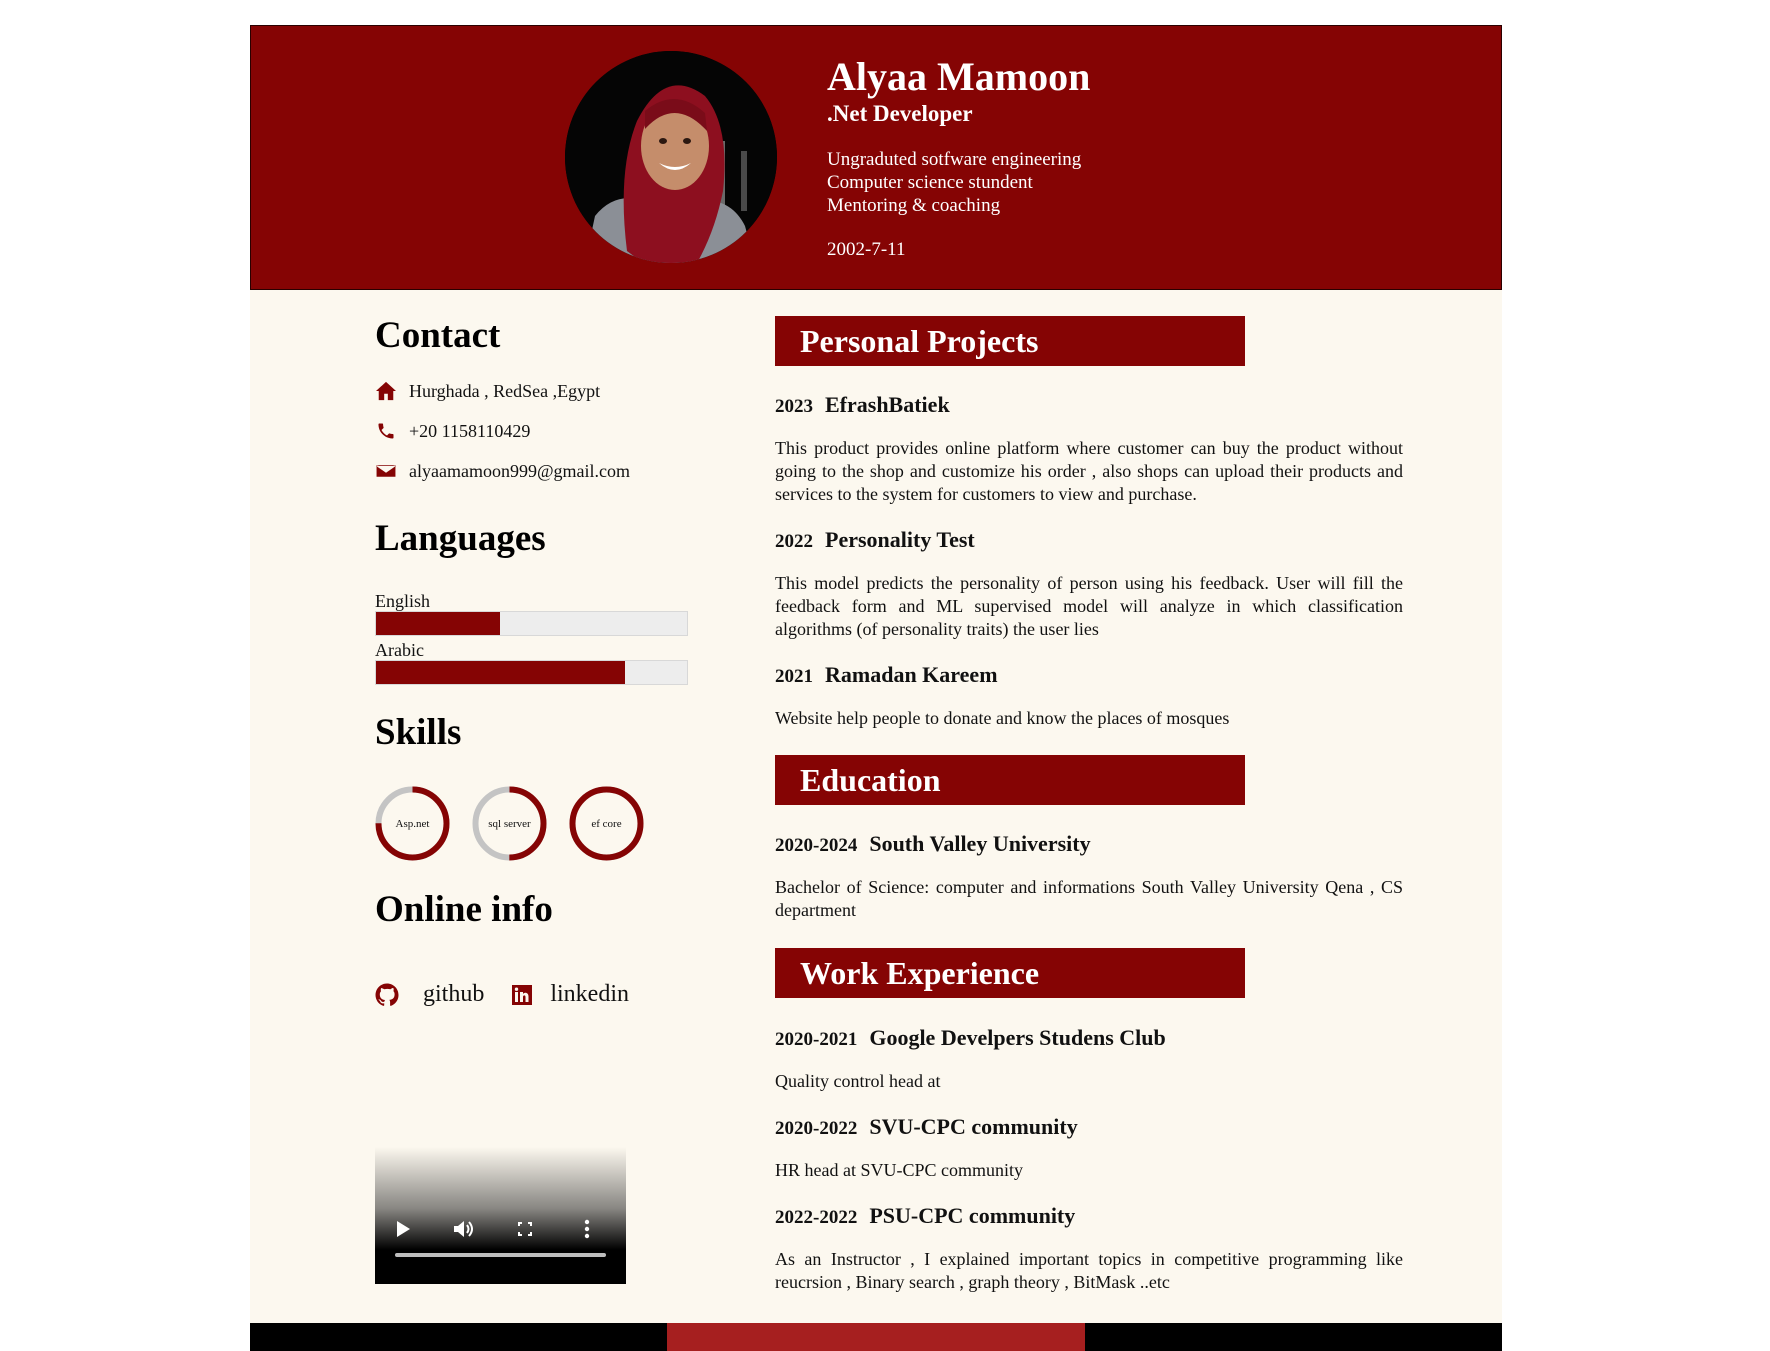 The image size is (1770, 1351). I want to click on contact-email-text: alyaamamoon999@gmail.com, so click(520, 470).